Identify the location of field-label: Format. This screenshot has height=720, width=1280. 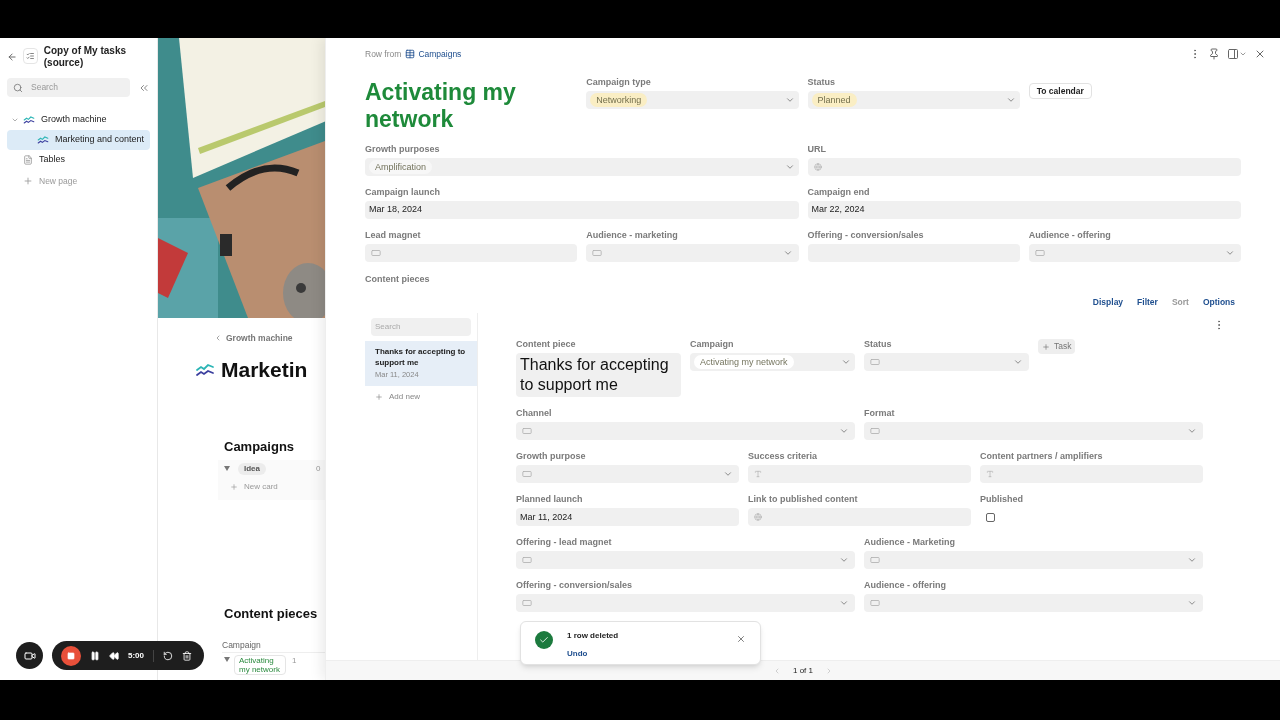
(880, 413).